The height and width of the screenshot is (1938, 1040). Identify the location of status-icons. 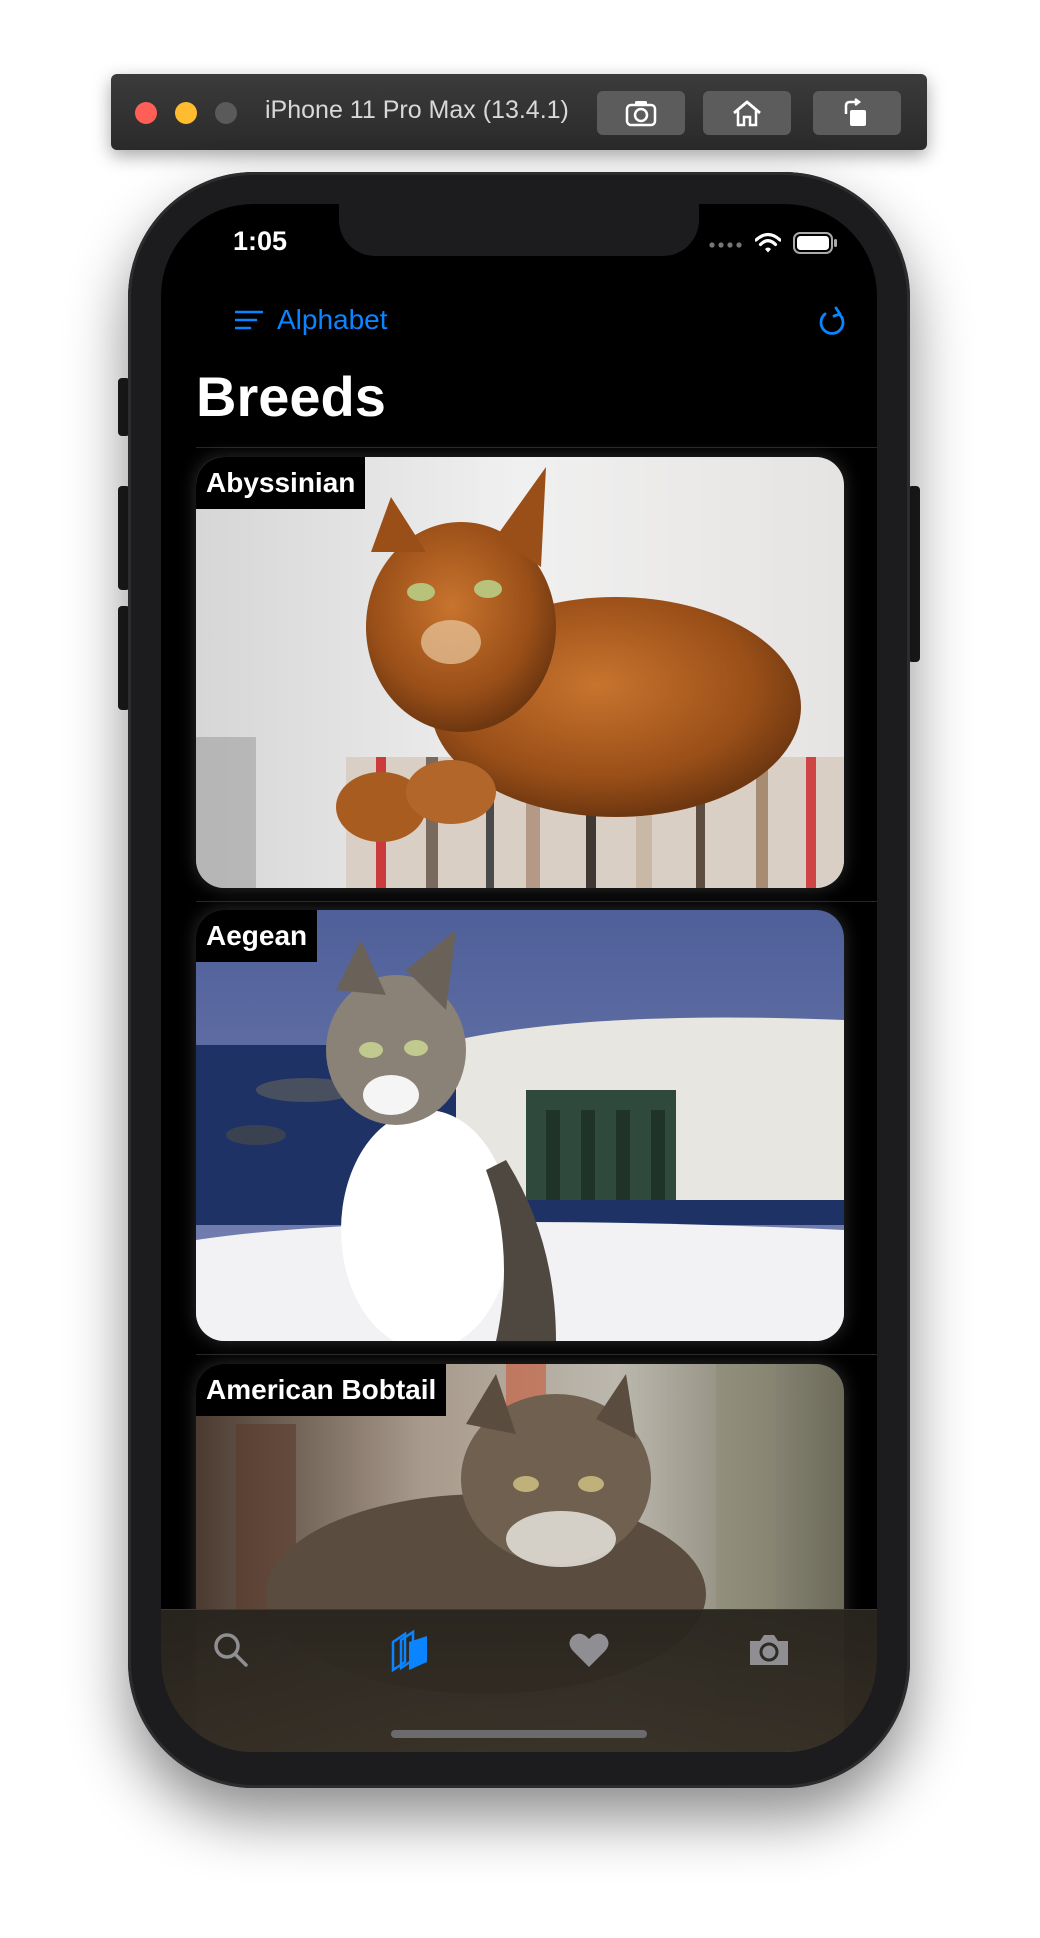
(774, 243).